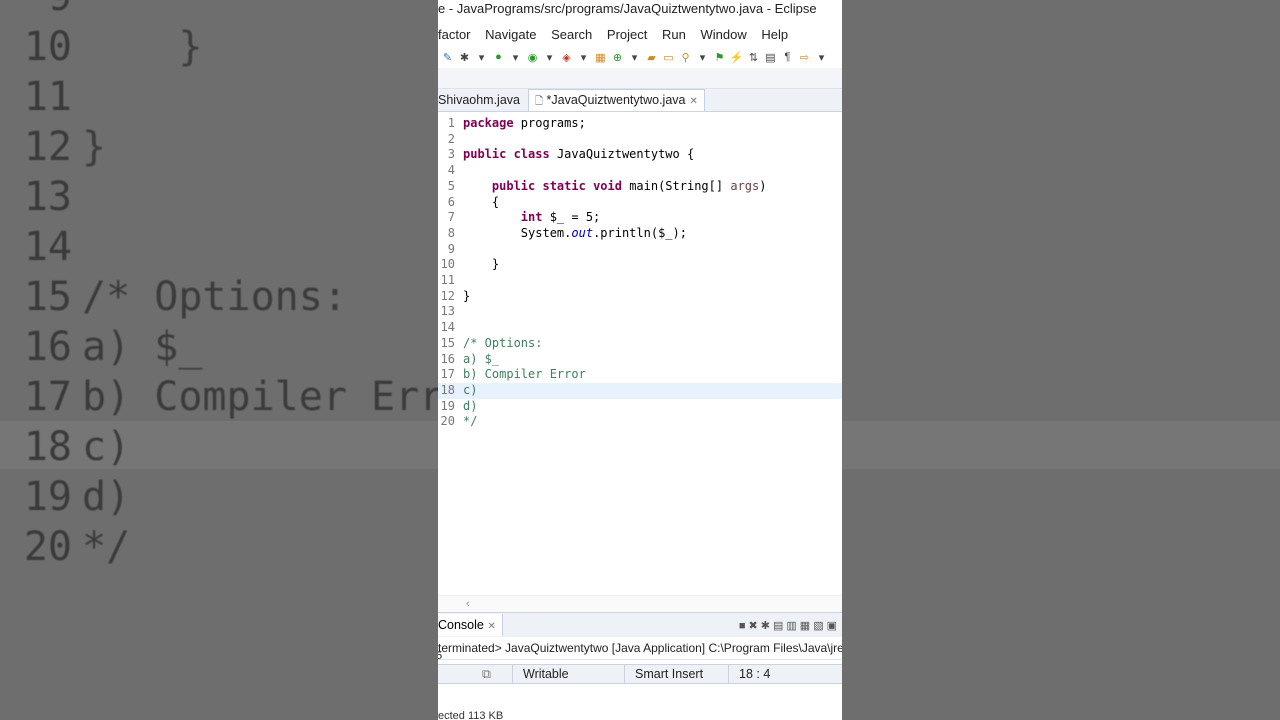 The height and width of the screenshot is (720, 1280). I want to click on menu-run: Run, so click(674, 34).